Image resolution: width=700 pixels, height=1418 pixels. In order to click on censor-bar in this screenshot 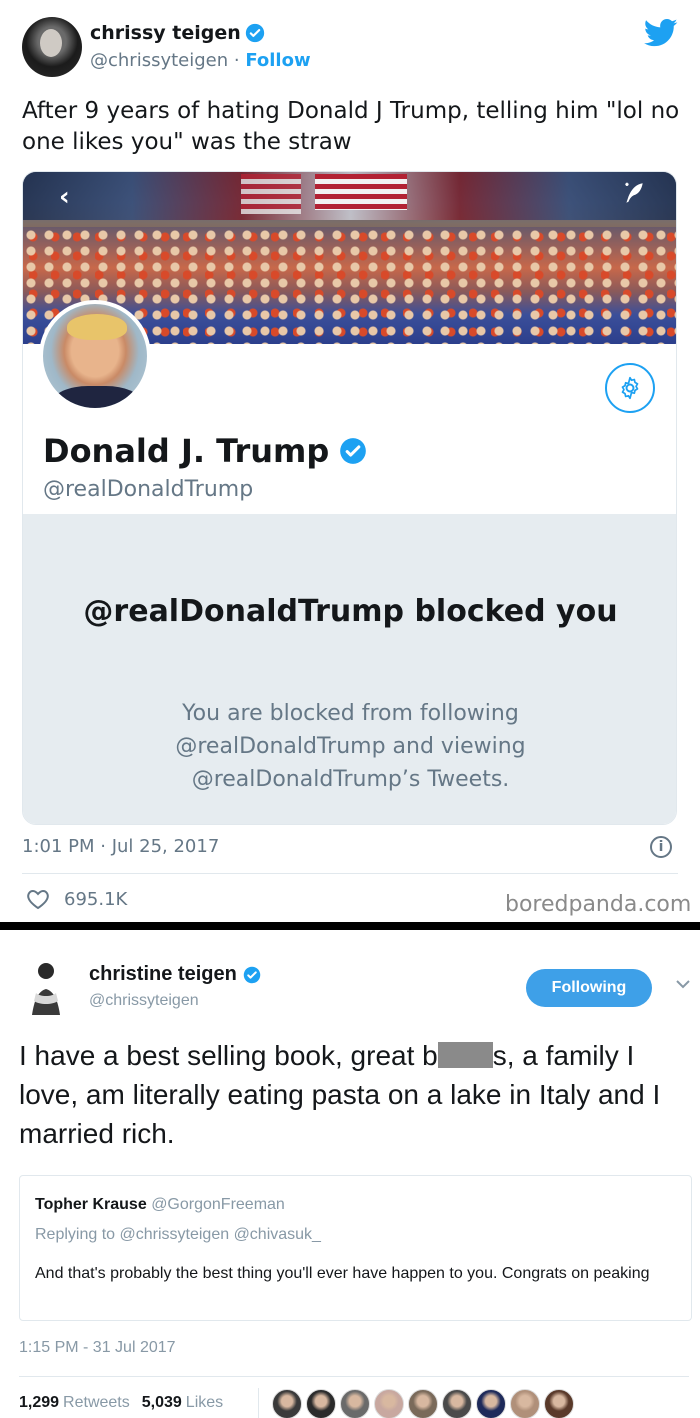, I will do `click(465, 1055)`.